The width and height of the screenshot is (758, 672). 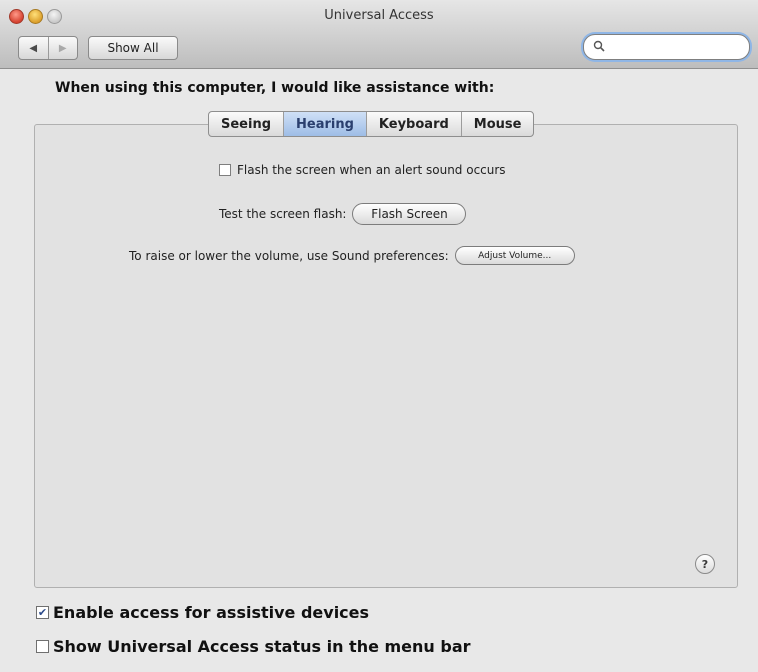 I want to click on search-field, so click(x=666, y=47).